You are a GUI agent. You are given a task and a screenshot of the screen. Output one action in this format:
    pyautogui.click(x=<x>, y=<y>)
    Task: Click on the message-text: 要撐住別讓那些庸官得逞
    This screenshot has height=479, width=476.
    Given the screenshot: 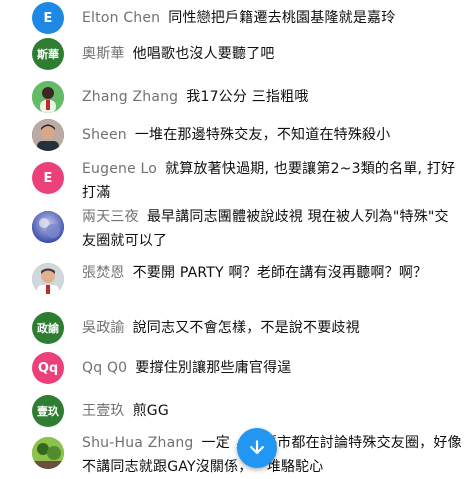 What is the action you would take?
    pyautogui.click(x=213, y=368)
    